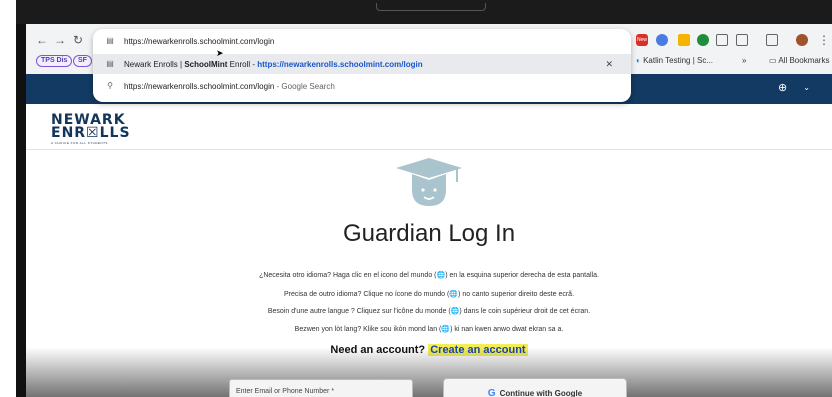 Image resolution: width=832 pixels, height=397 pixels. I want to click on need-account-text: Need an account?, so click(378, 350).